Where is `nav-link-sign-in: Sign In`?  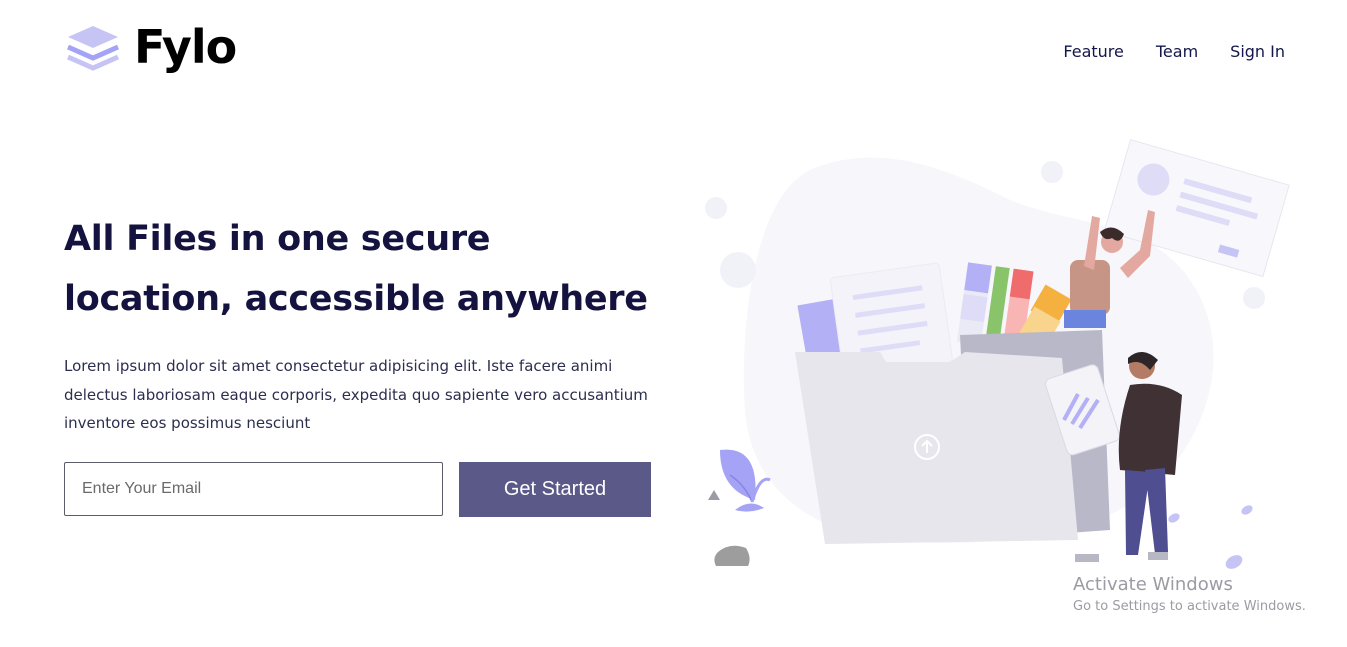 nav-link-sign-in: Sign In is located at coordinates (1257, 52).